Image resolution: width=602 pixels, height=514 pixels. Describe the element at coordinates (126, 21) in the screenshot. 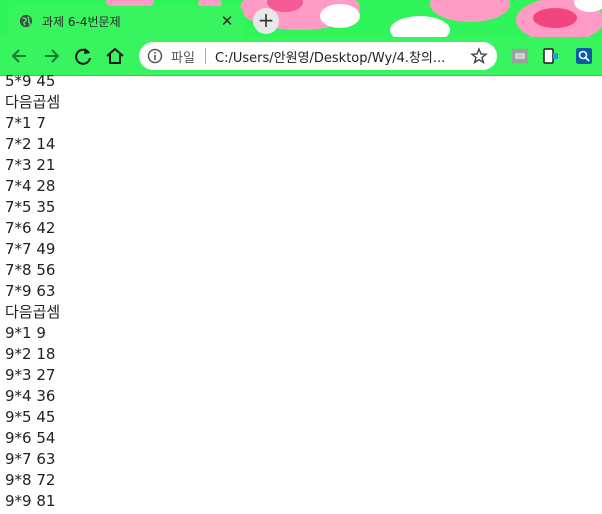

I see `active-tab: 과제 6-4번문제 ✕` at that location.